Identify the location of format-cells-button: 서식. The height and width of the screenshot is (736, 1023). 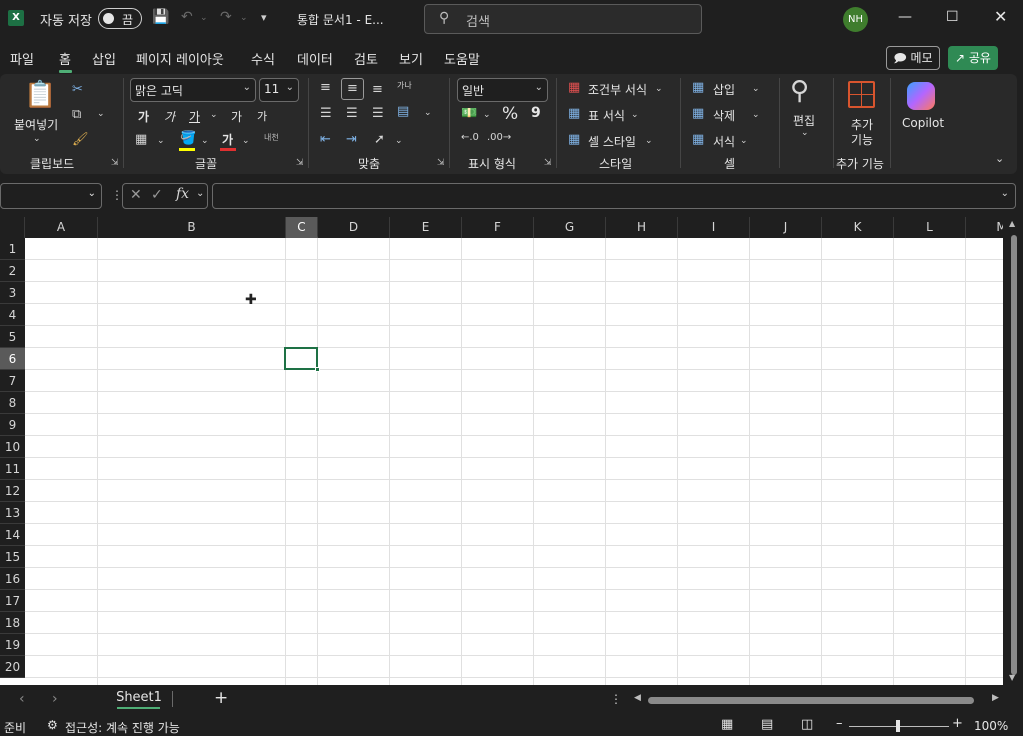
(724, 141).